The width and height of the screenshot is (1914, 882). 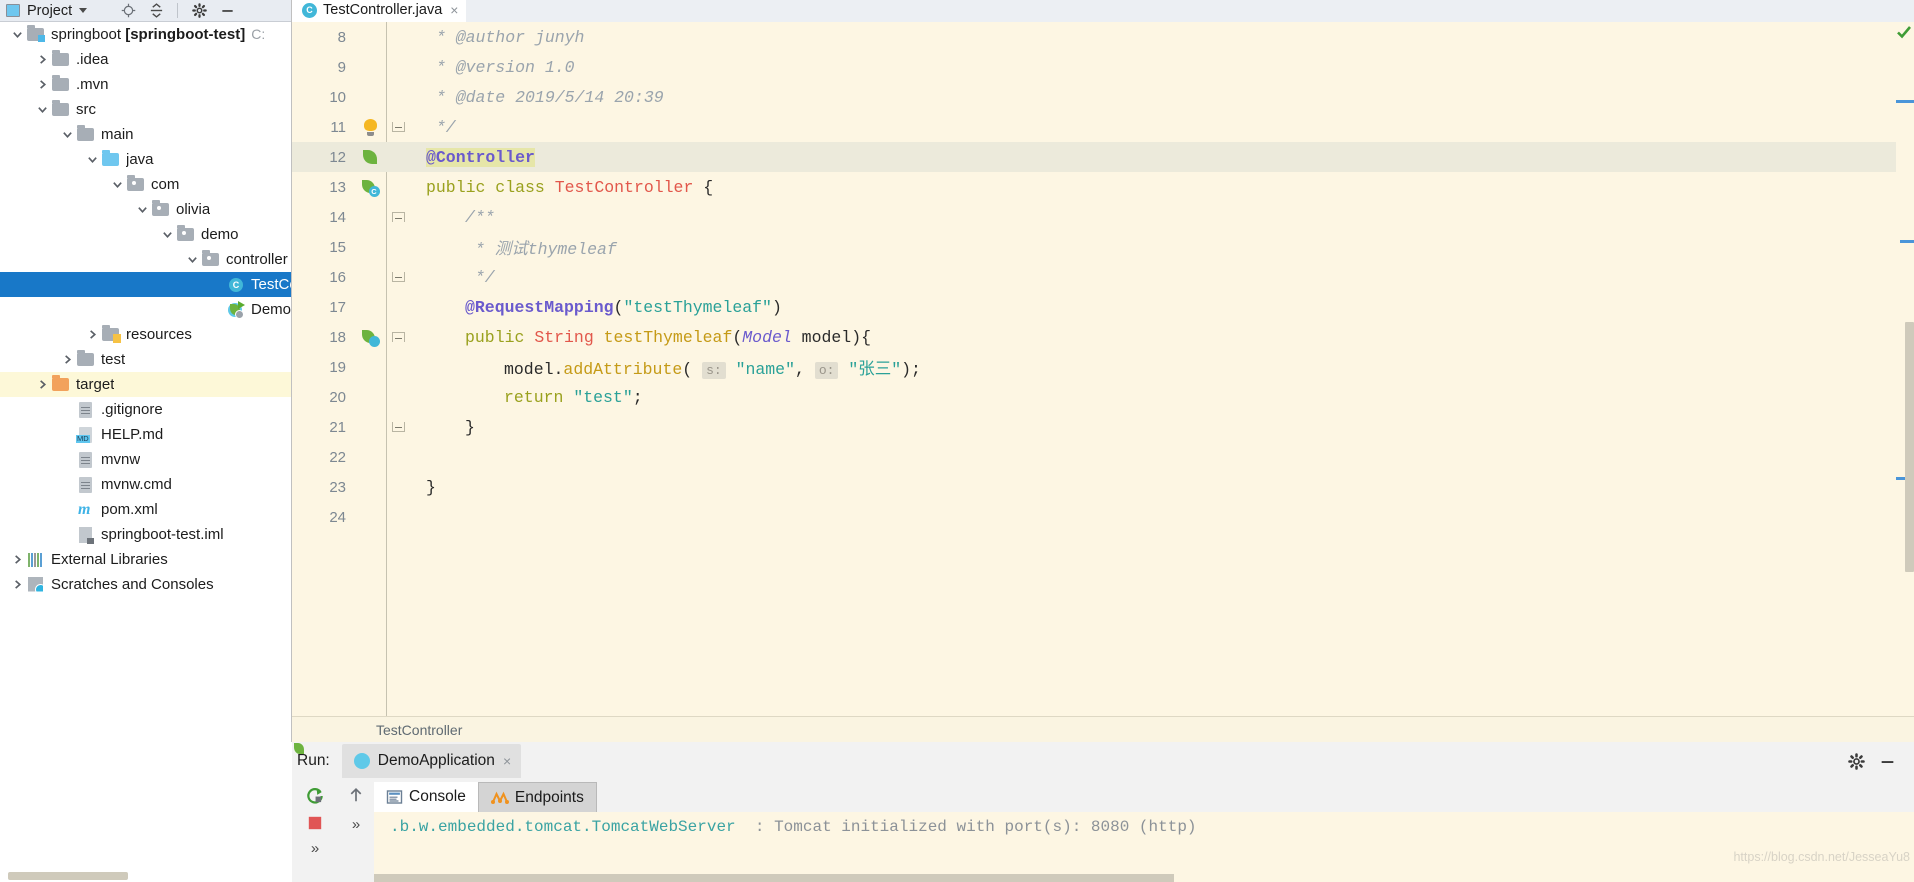 I want to click on spring-bean-icon, so click(x=370, y=157).